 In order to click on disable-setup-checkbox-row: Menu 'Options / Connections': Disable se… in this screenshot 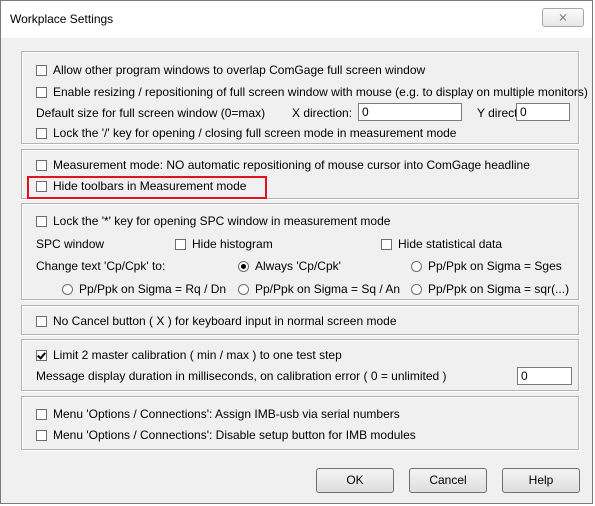, I will do `click(226, 435)`.